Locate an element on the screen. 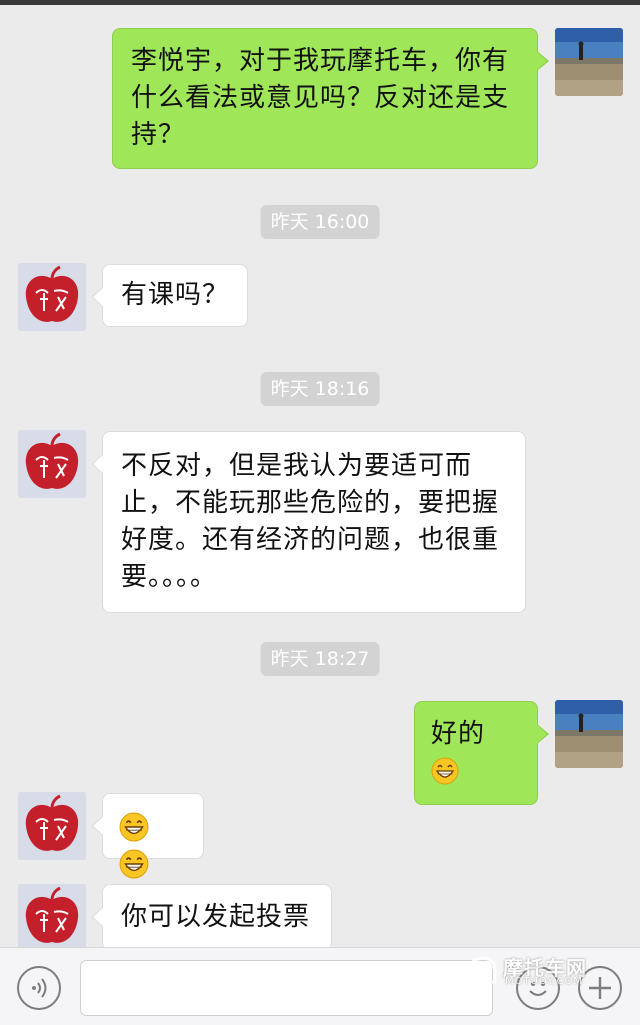 Image resolution: width=640 pixels, height=1025 pixels. watermark-domain: MOTUOY.COM is located at coordinates (544, 981).